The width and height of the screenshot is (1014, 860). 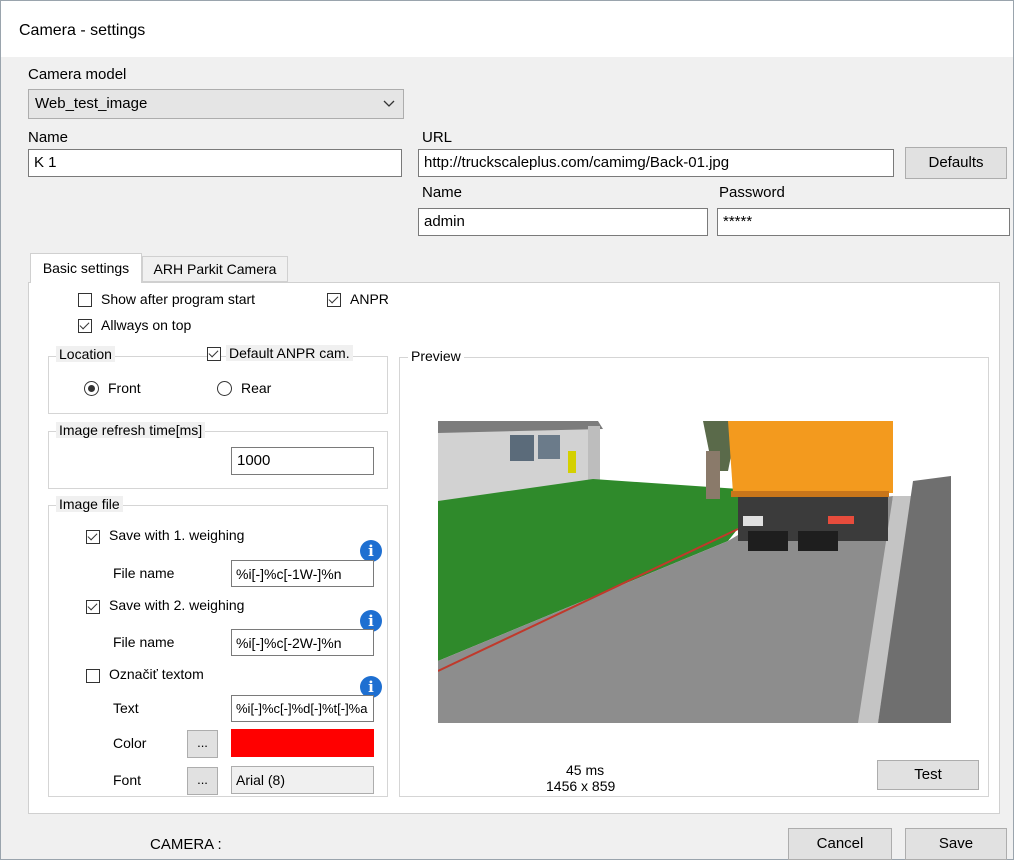 What do you see at coordinates (85, 354) in the screenshot?
I see `location-legend: Location` at bounding box center [85, 354].